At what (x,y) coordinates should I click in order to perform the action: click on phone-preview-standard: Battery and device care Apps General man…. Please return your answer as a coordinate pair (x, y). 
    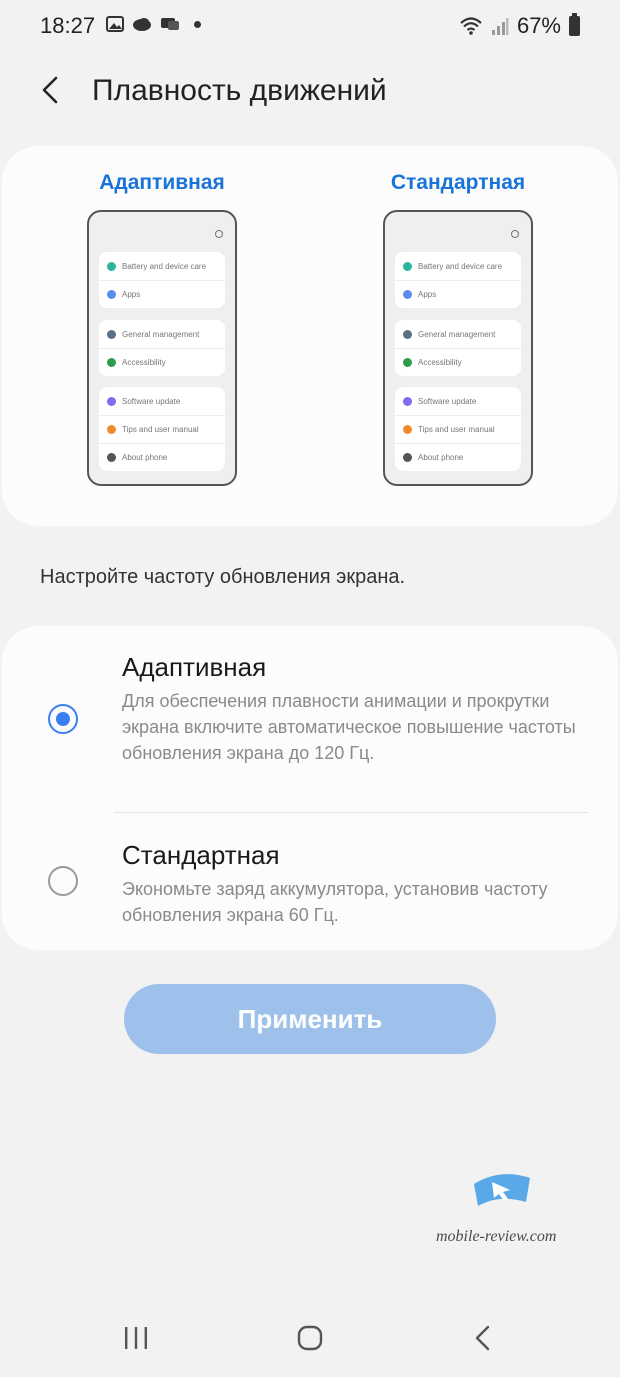
    Looking at the image, I should click on (458, 348).